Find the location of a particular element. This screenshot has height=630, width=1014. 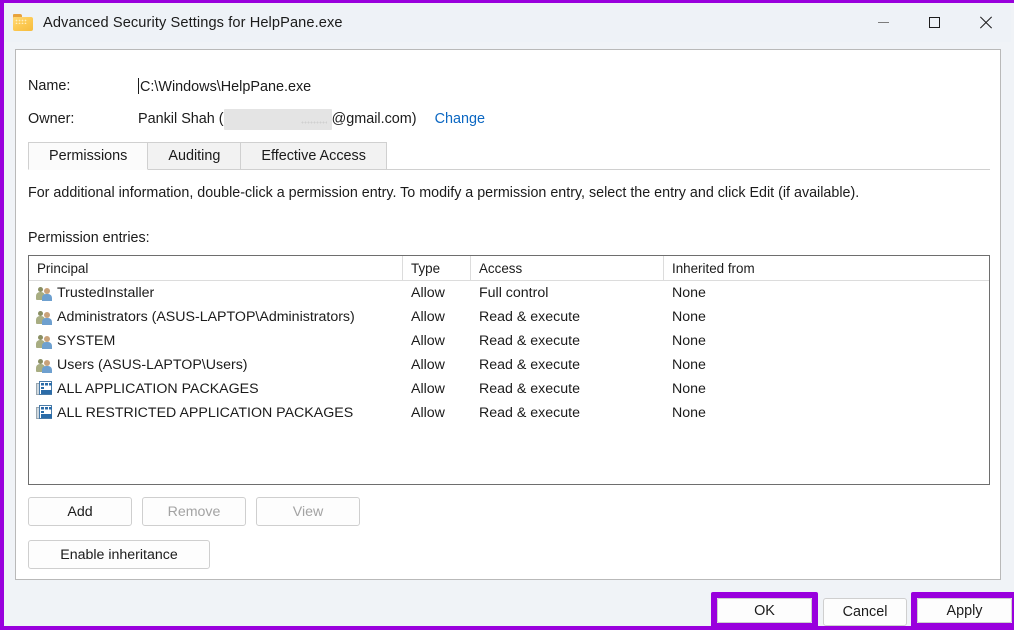

close-button is located at coordinates (985, 22).